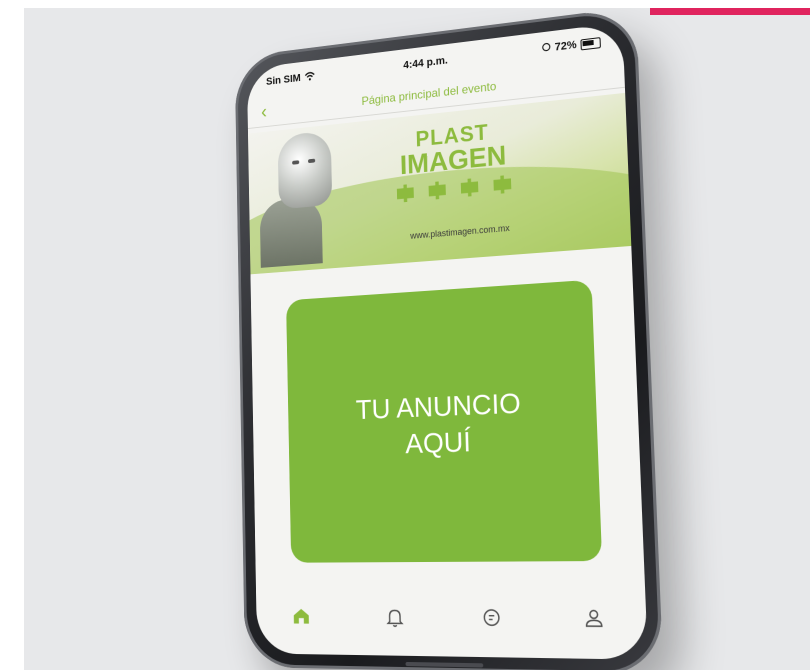  I want to click on carrier-label: Sin SIM, so click(283, 80).